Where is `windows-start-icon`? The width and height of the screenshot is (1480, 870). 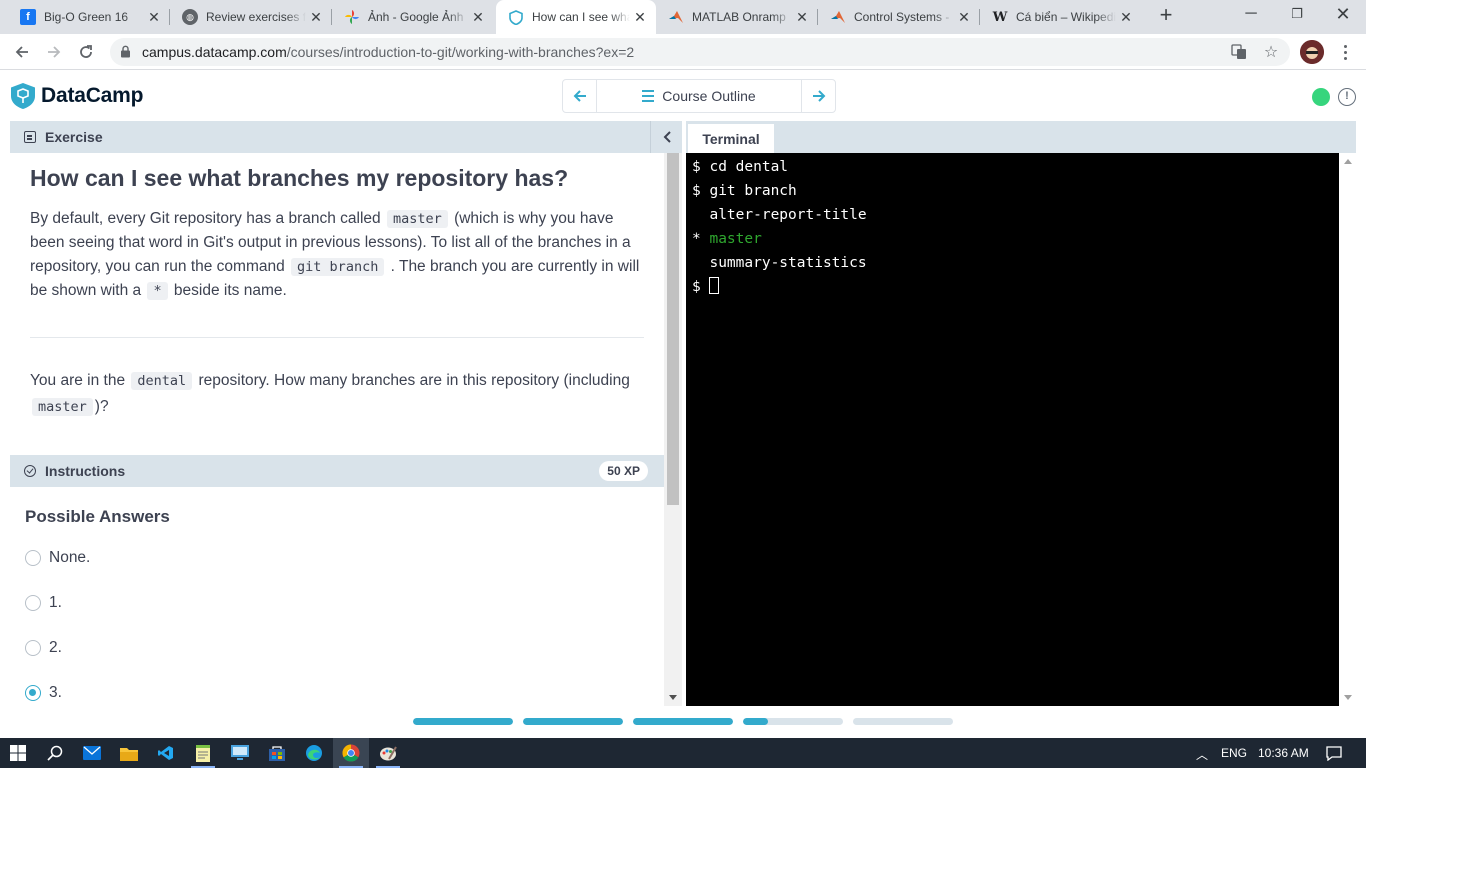
windows-start-icon is located at coordinates (18, 753).